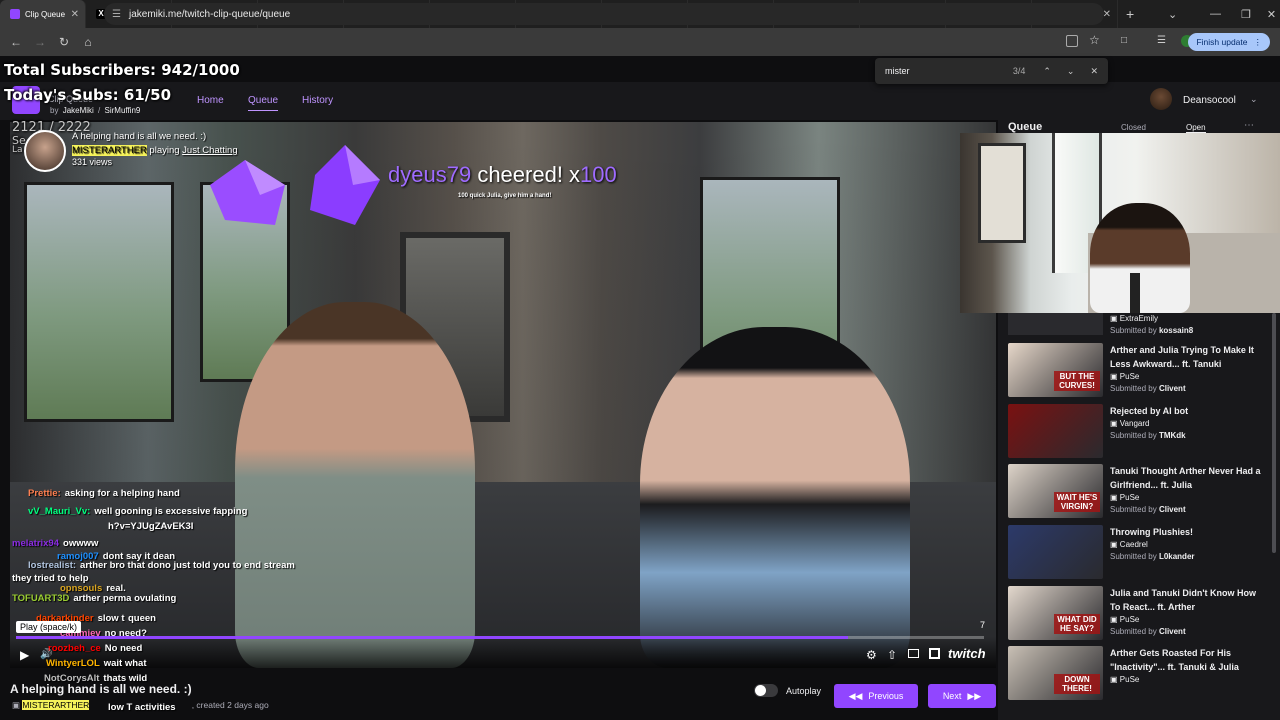 Image resolution: width=1280 pixels, height=720 pixels. Describe the element at coordinates (95, 648) in the screenshot. I see `chat-line: roozbeh_ce No need` at that location.